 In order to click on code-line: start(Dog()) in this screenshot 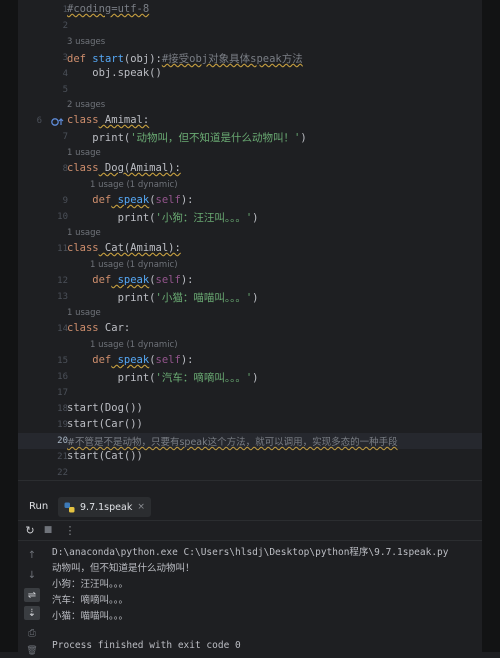, I will do `click(105, 408)`.